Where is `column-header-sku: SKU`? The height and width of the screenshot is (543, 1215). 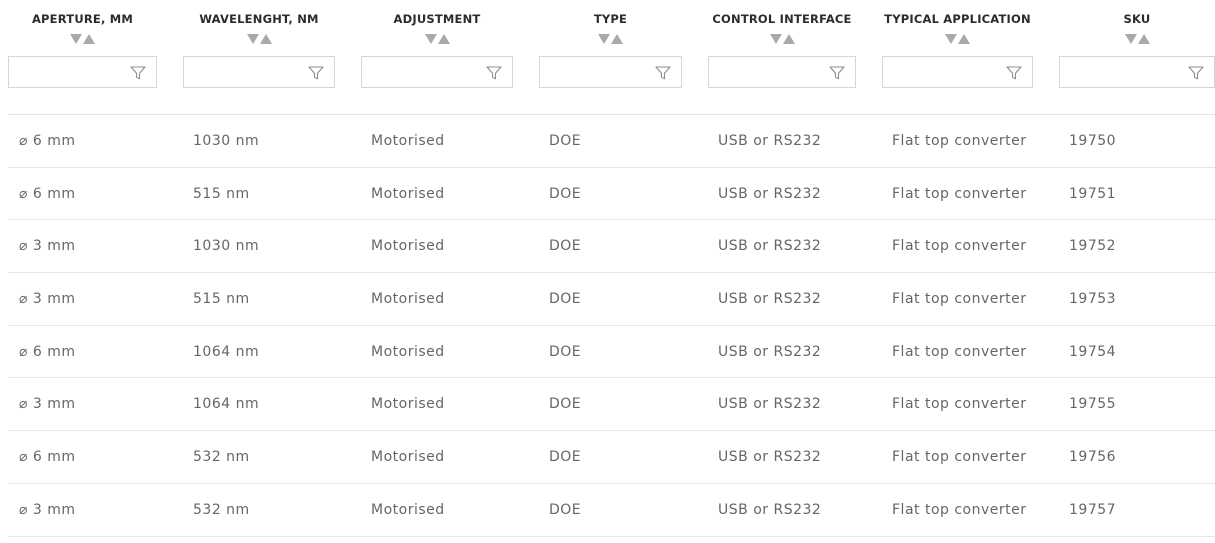
column-header-sku: SKU is located at coordinates (1137, 57).